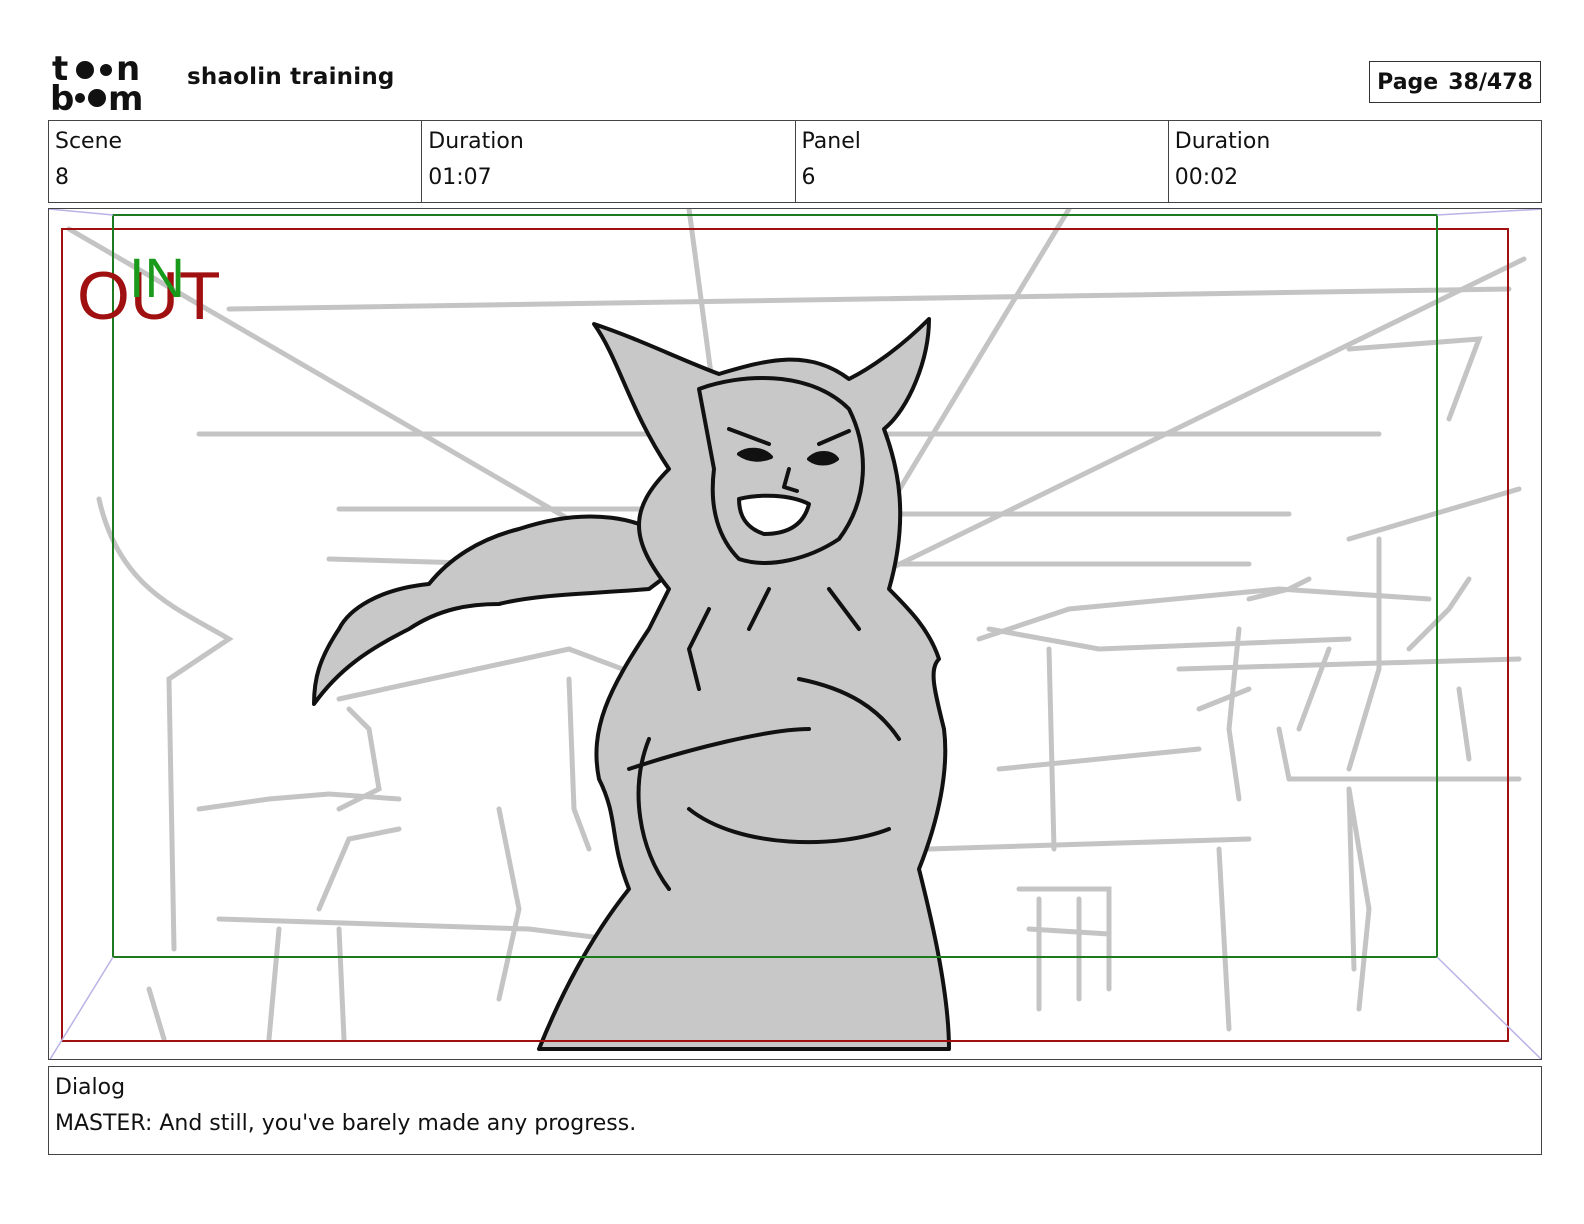  What do you see at coordinates (1490, 82) in the screenshot?
I see `page-number: 38/478` at bounding box center [1490, 82].